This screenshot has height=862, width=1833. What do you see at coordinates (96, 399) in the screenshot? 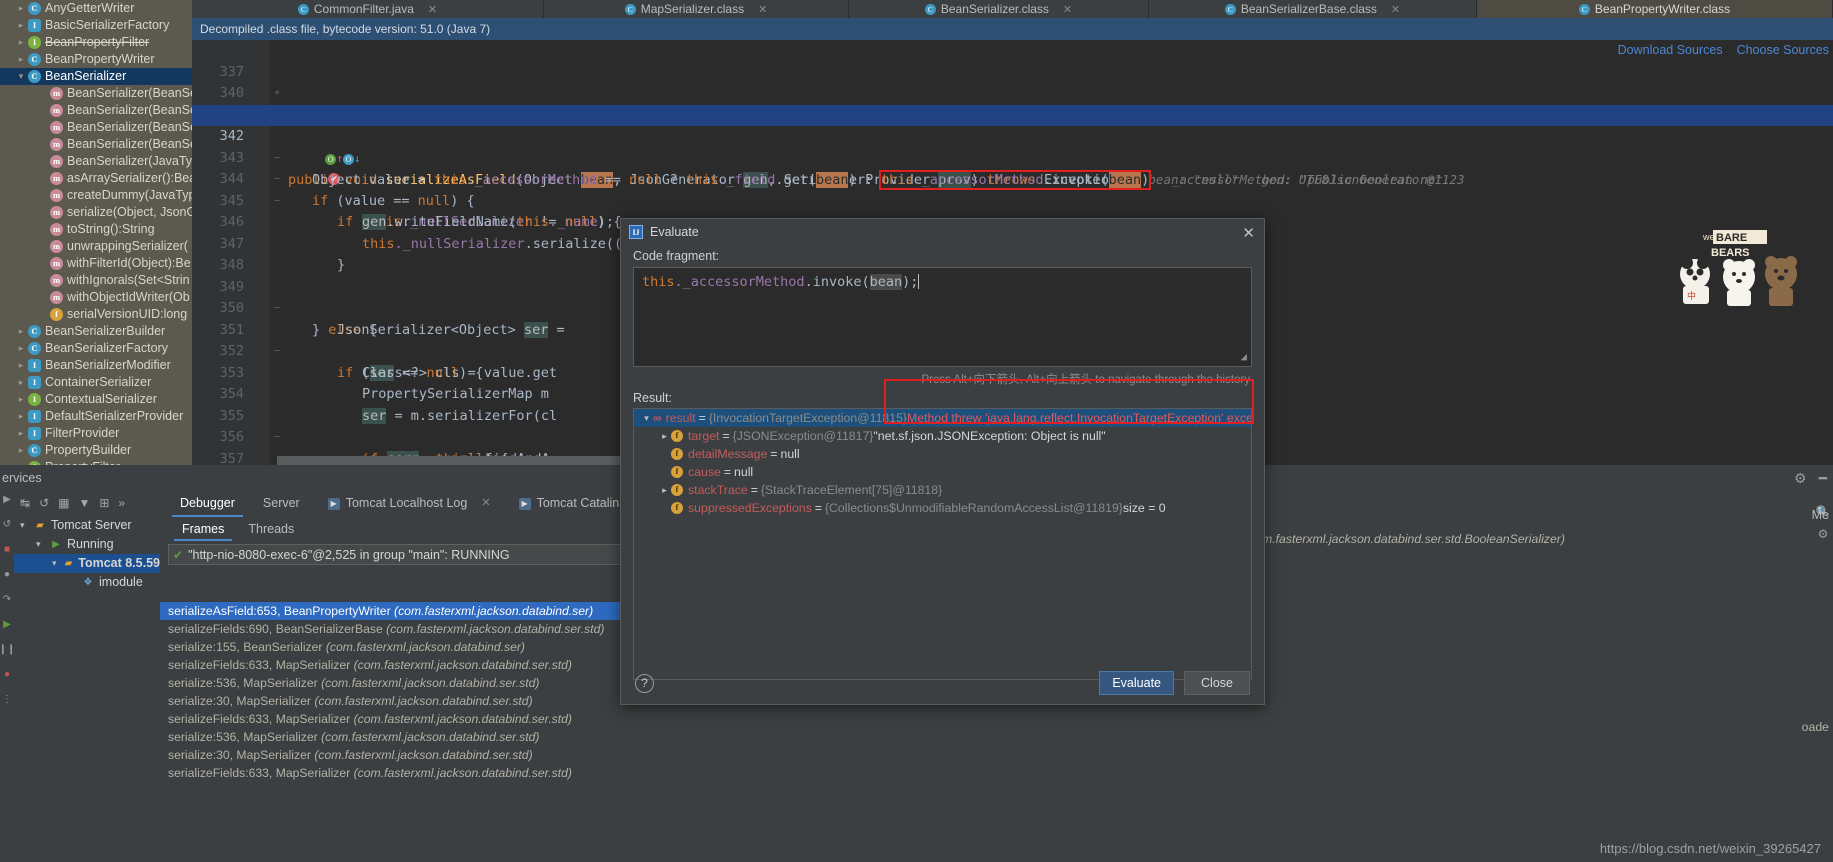
I see `tree-item-contextualserializer: ▸ I ContextualSerializer` at bounding box center [96, 399].